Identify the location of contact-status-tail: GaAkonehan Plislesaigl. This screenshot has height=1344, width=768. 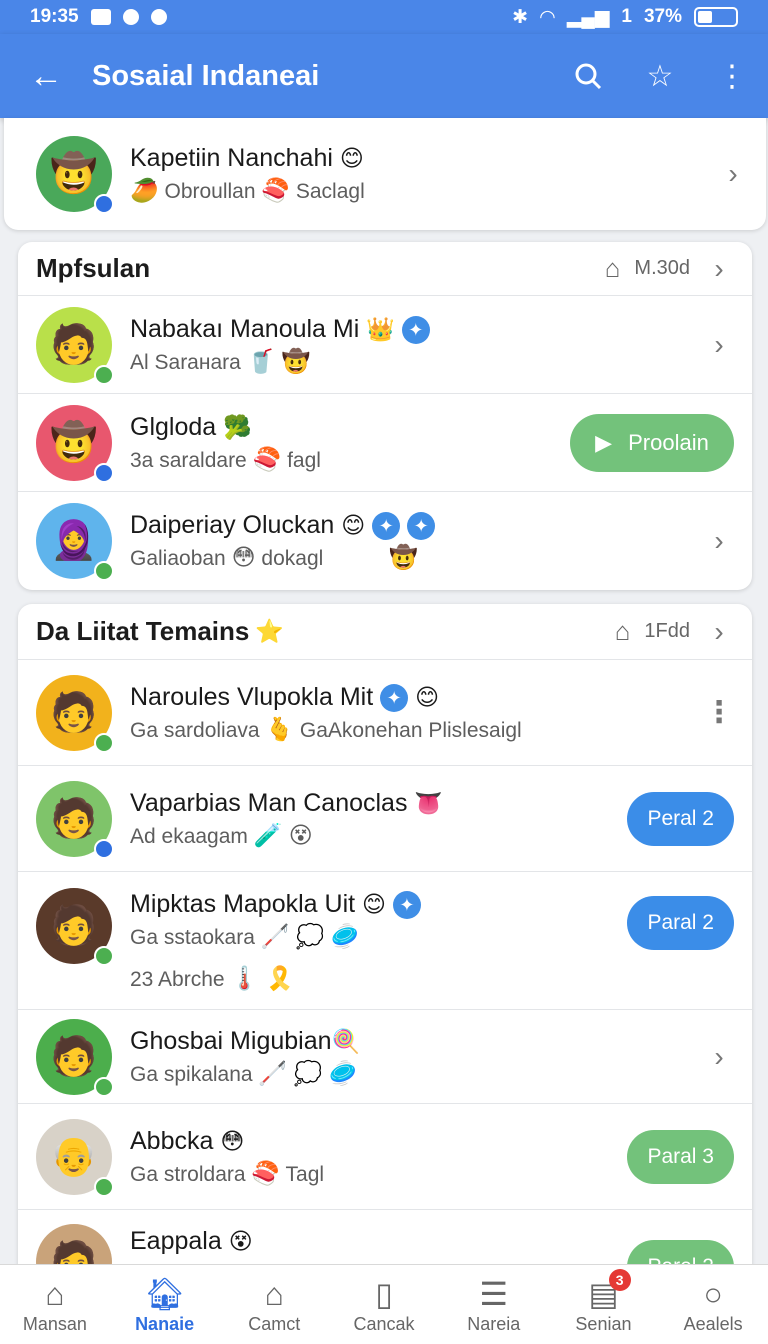
(410, 730).